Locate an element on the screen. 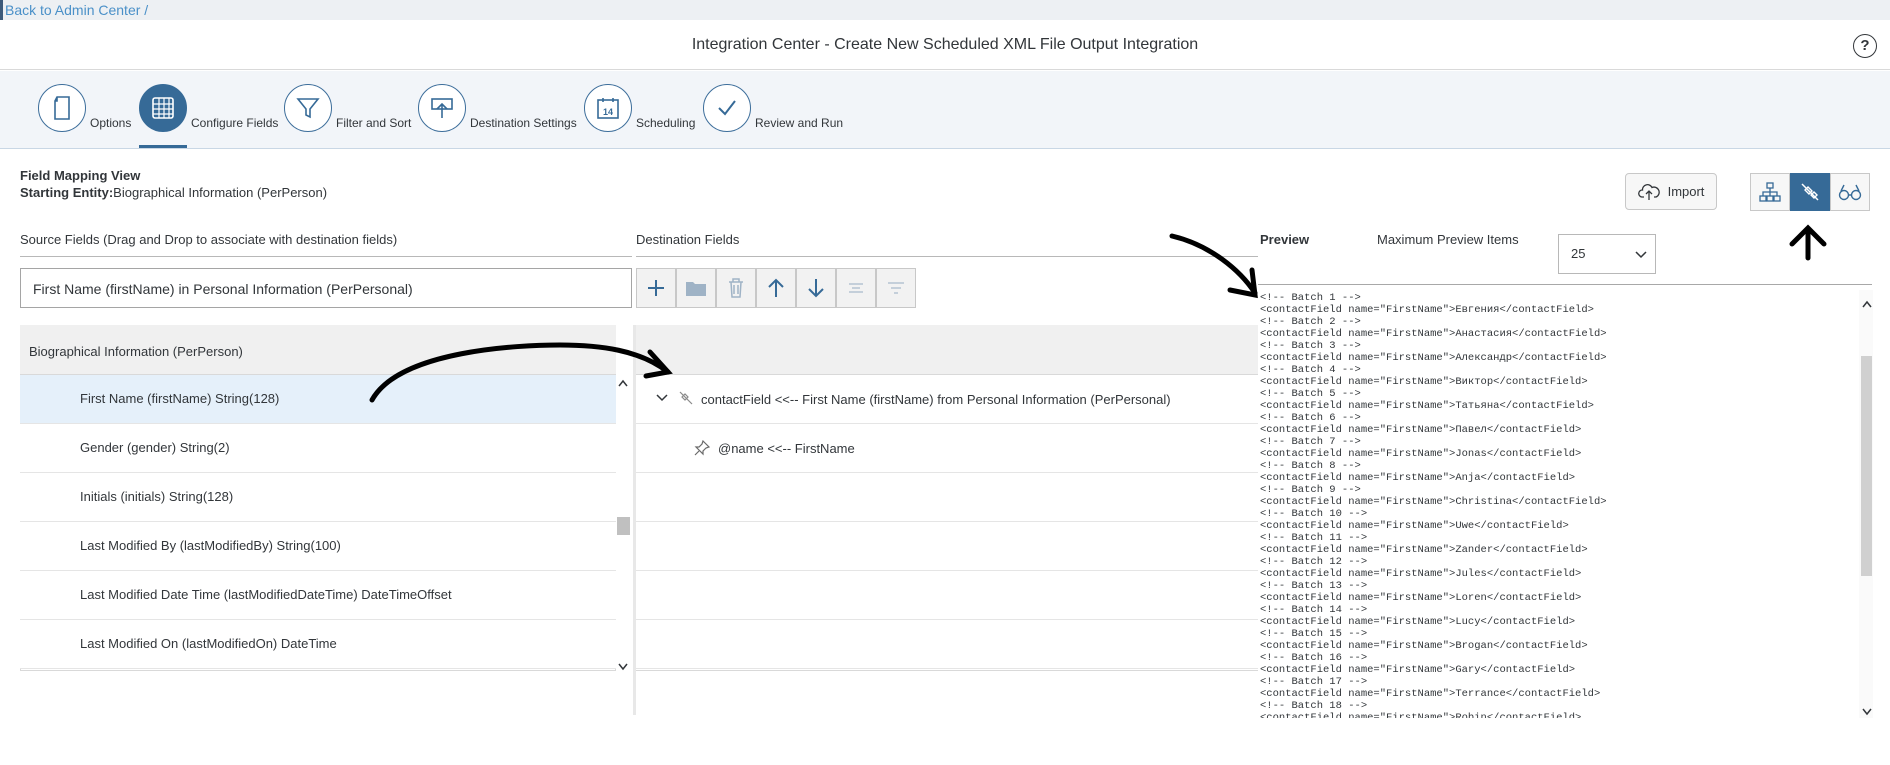 Image resolution: width=1890 pixels, height=765 pixels. arrow-up-icon is located at coordinates (776, 287).